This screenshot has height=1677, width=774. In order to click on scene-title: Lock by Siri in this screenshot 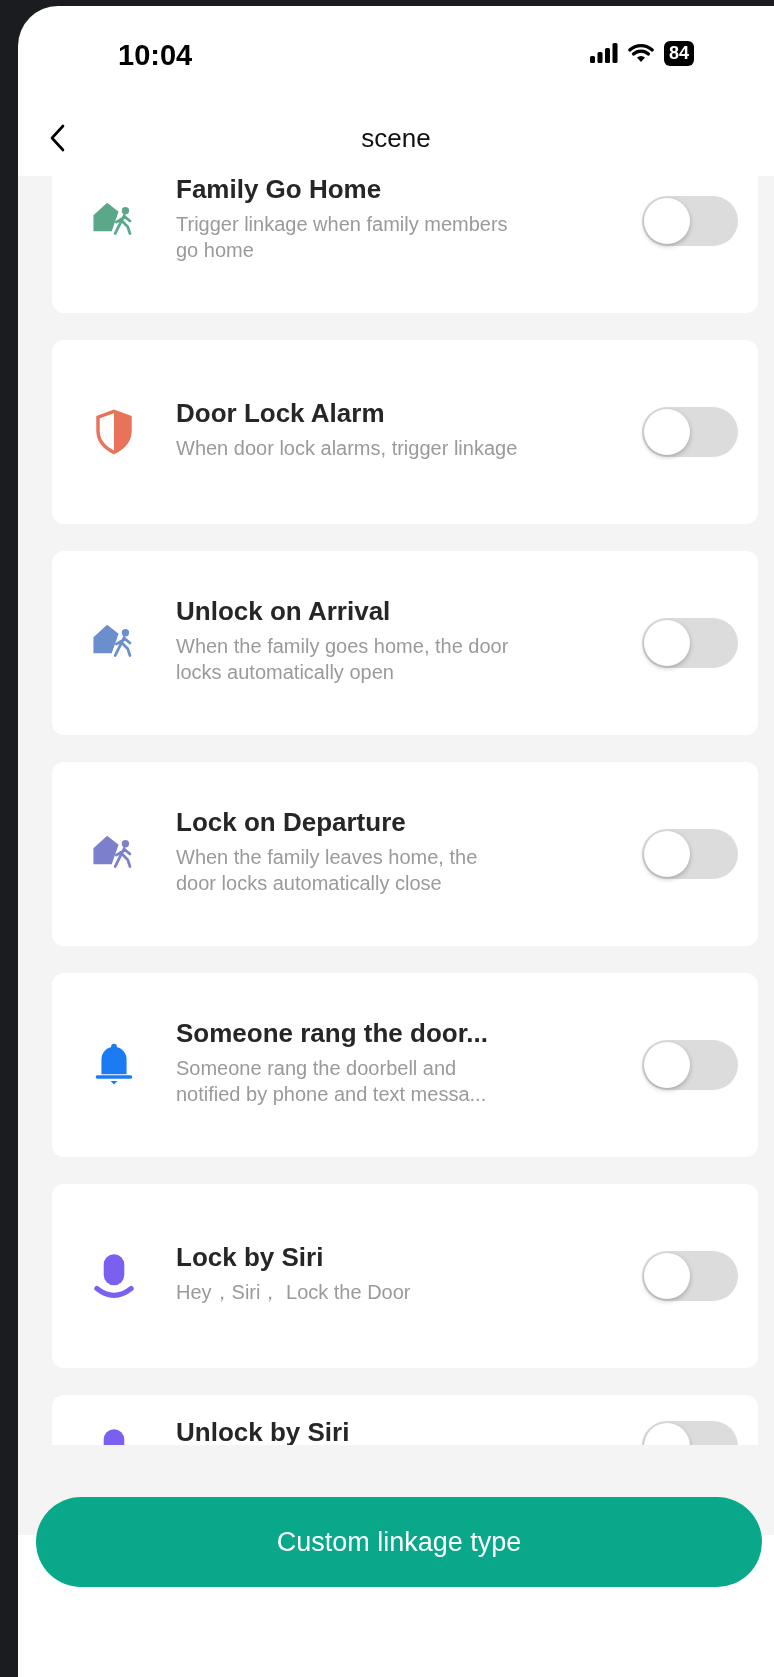, I will do `click(250, 1257)`.